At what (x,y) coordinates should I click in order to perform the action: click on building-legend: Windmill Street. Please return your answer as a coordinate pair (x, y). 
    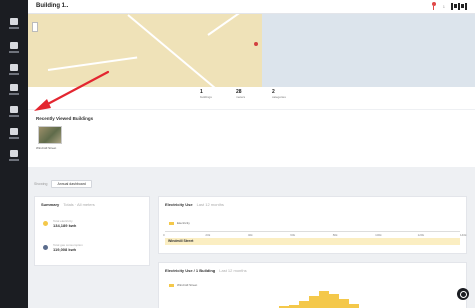
    Looking at the image, I should click on (183, 285).